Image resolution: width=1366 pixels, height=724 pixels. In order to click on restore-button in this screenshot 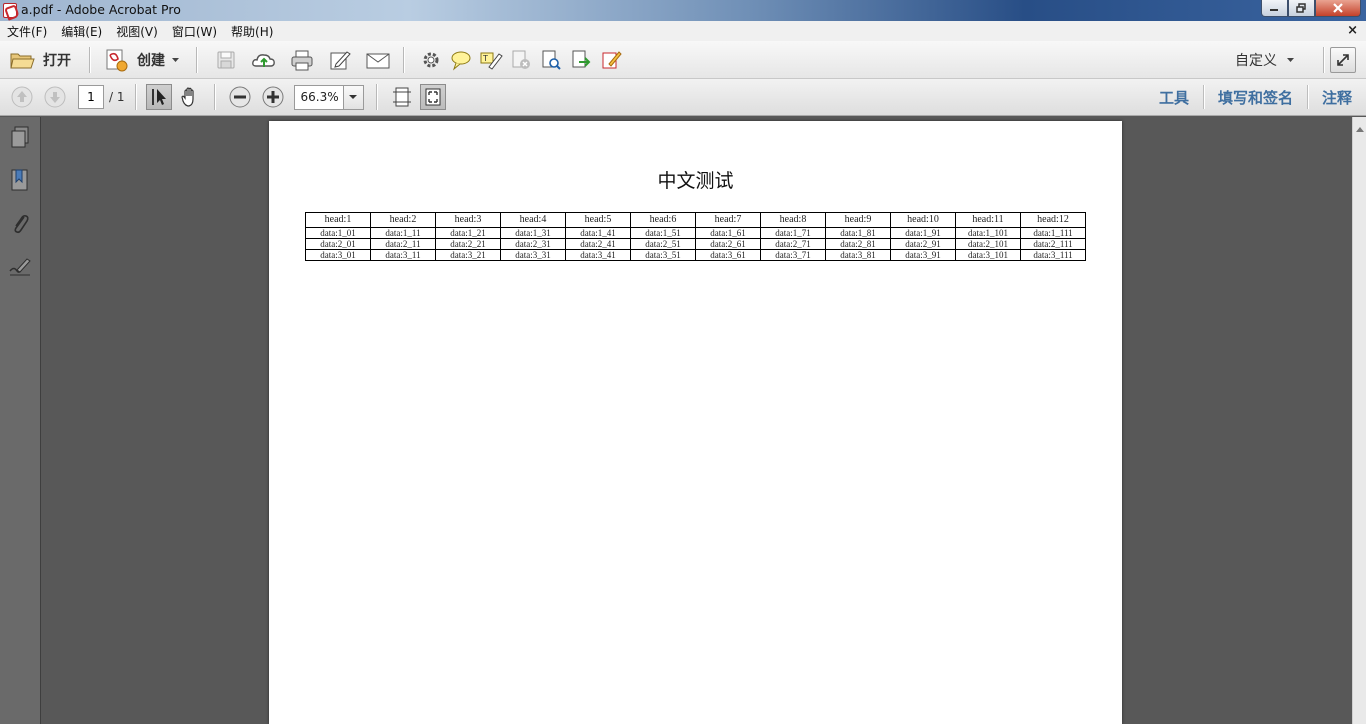, I will do `click(1301, 8)`.